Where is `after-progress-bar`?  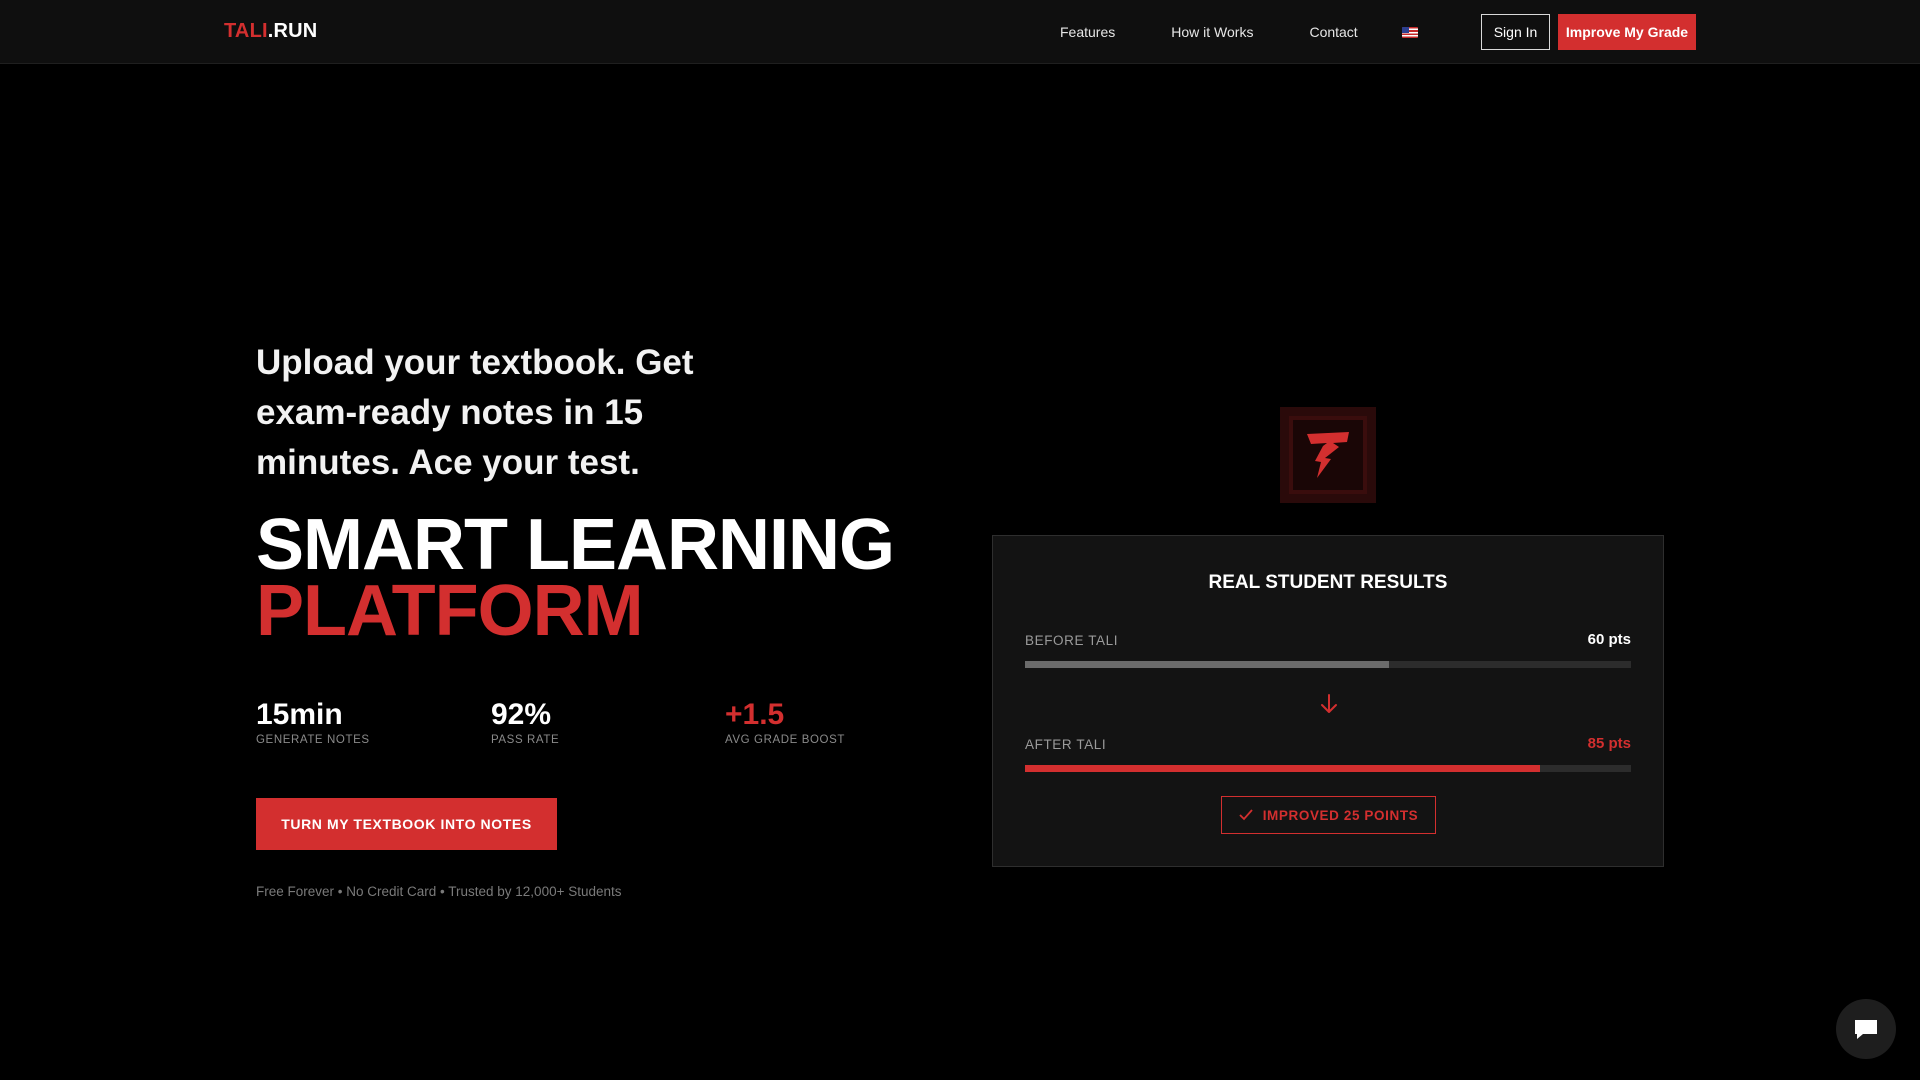
after-progress-bar is located at coordinates (1328, 768).